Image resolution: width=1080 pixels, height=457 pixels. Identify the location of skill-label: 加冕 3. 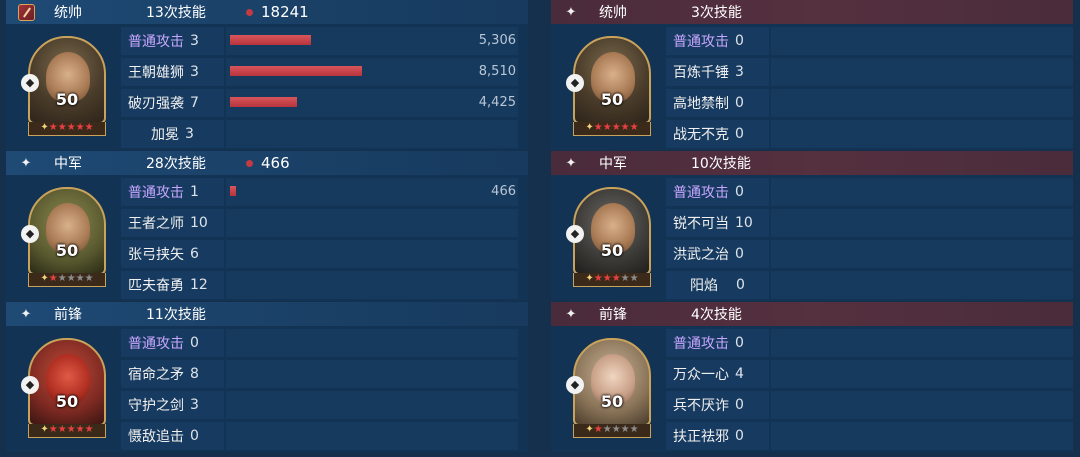
(172, 134).